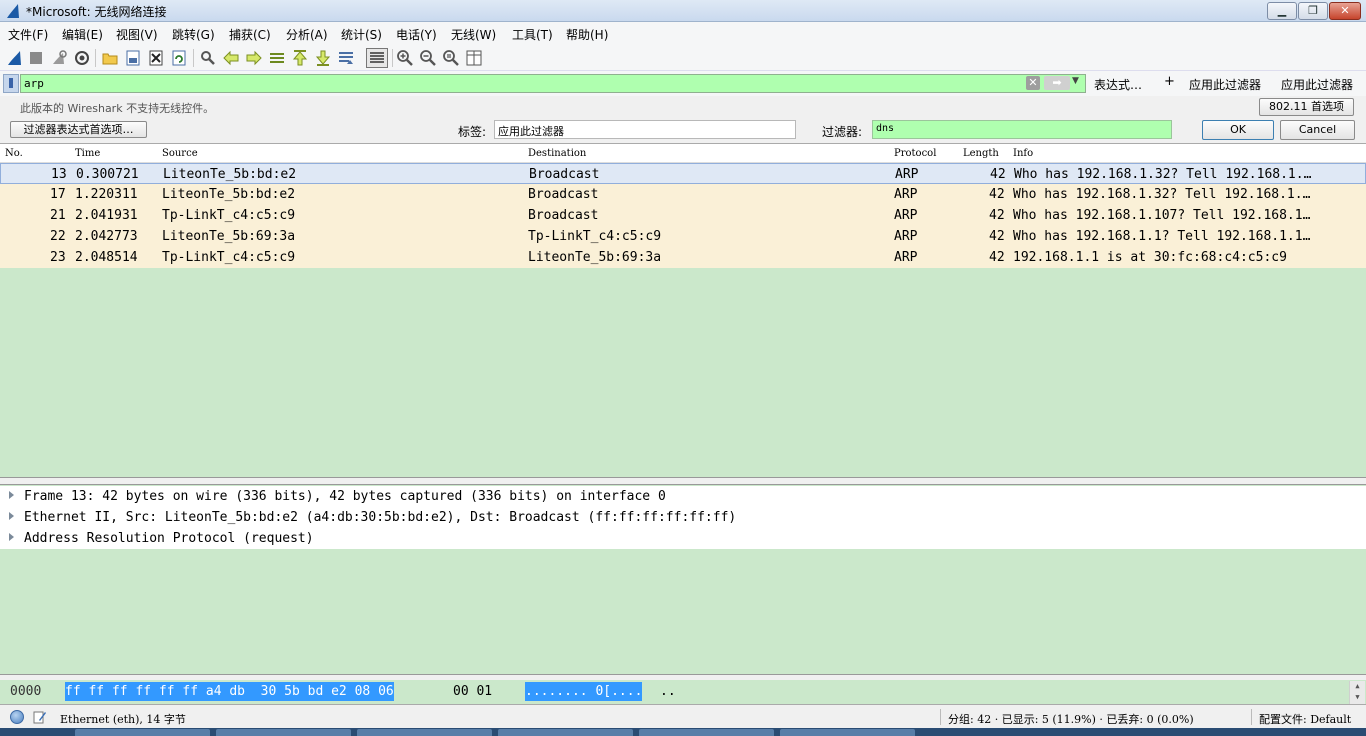  What do you see at coordinates (842, 132) in the screenshot?
I see `filter-caption: 过滤器:` at bounding box center [842, 132].